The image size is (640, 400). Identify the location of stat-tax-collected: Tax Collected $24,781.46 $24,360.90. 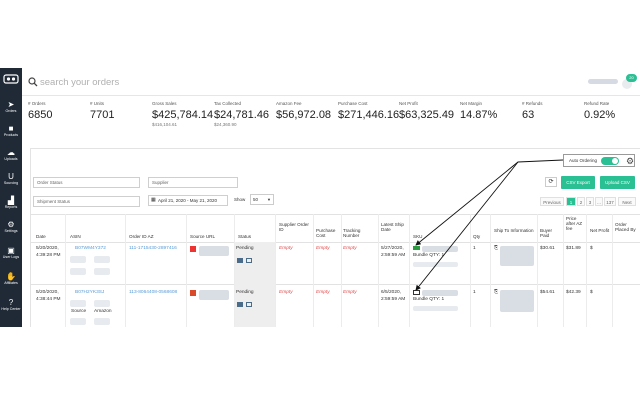
(242, 114).